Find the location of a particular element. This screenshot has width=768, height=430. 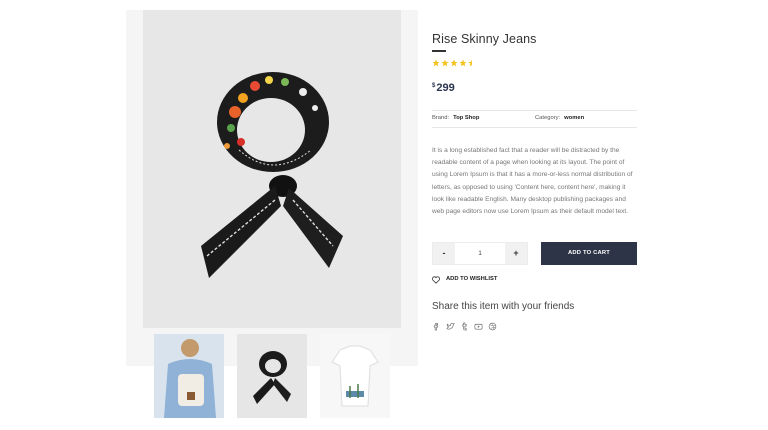

brand-meta: Brand: Top Shop is located at coordinates (455, 118).